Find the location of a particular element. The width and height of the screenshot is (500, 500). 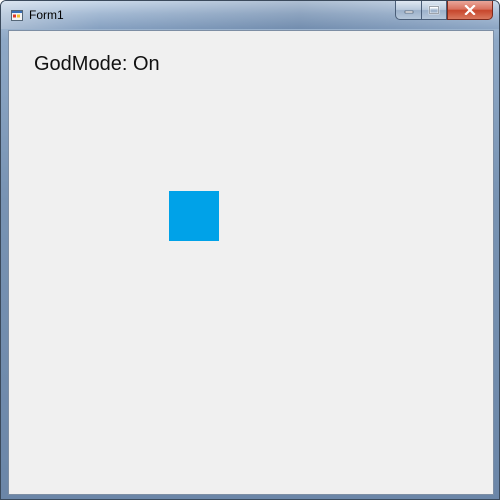

maximize-icon is located at coordinates (434, 10).